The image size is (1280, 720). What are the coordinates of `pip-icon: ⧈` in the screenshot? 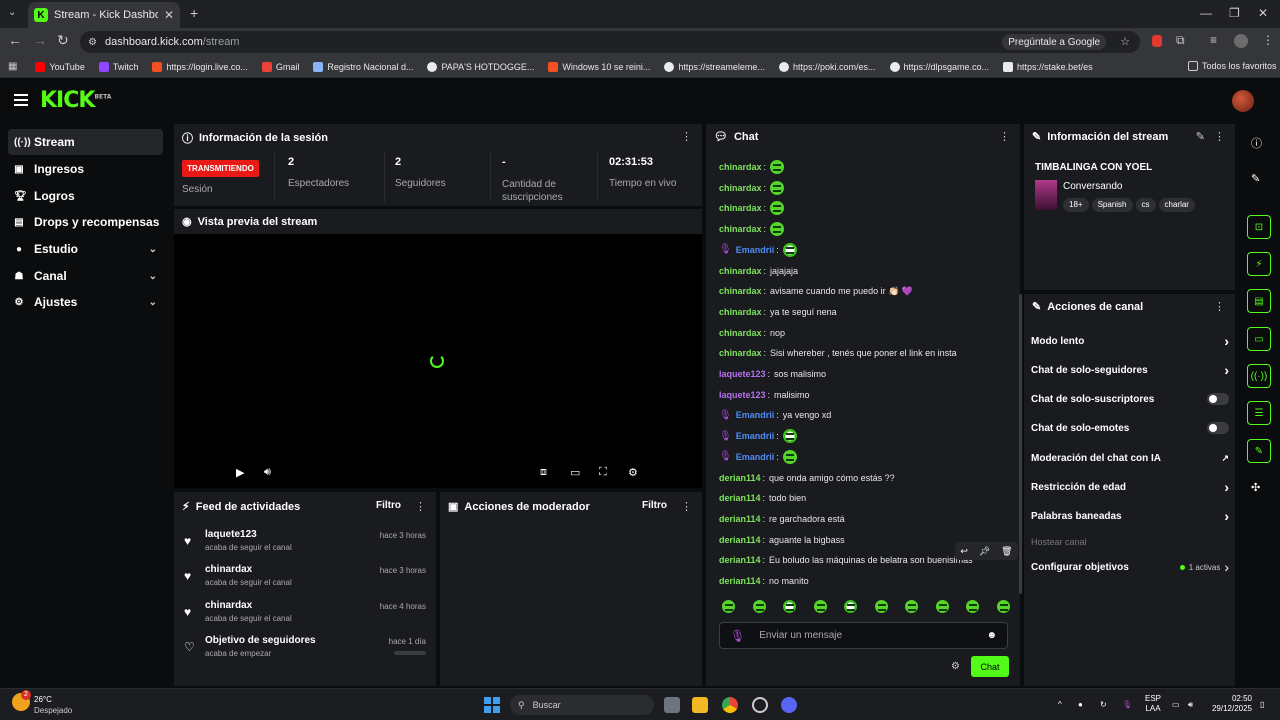 It's located at (543, 472).